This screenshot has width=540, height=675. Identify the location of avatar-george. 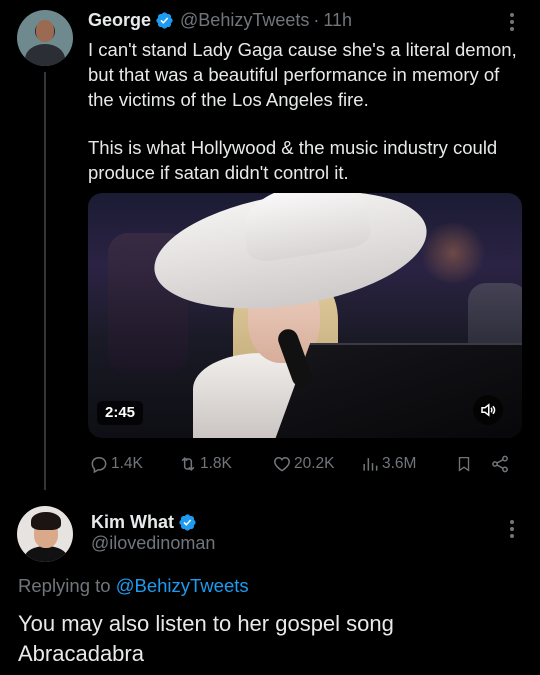
(45, 38).